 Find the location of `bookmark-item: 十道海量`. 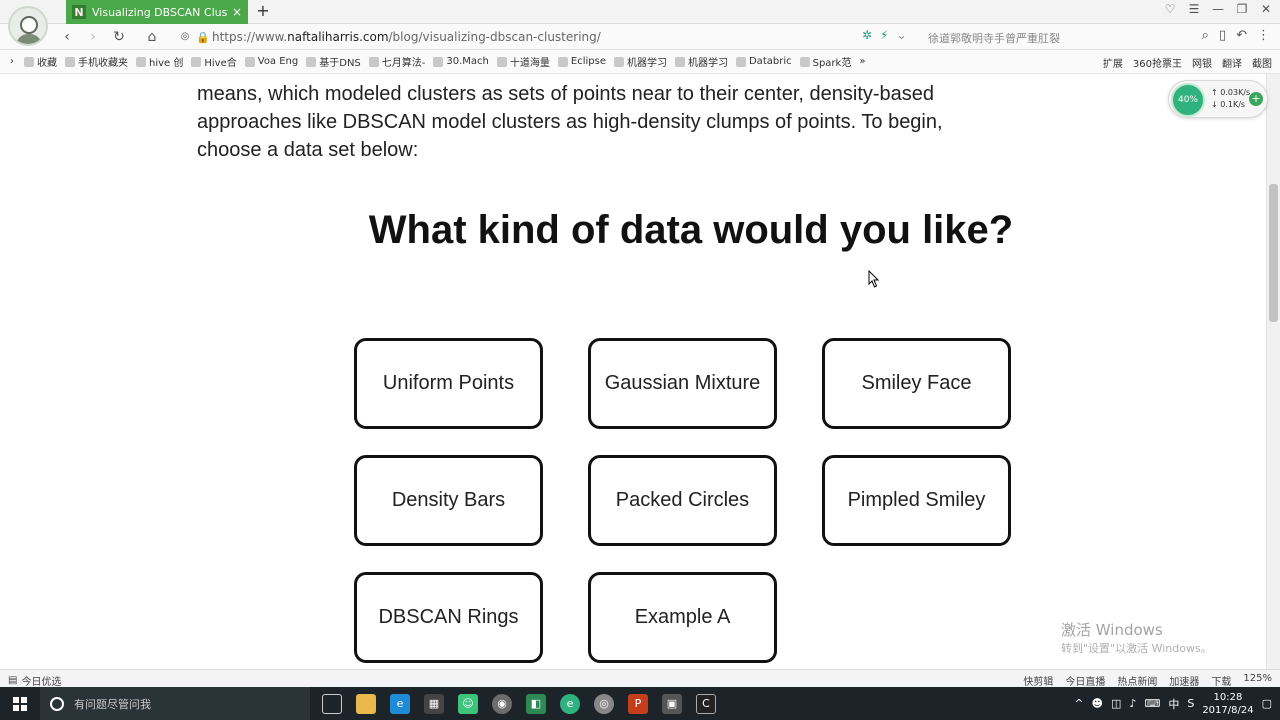

bookmark-item: 十道海量 is located at coordinates (523, 61).